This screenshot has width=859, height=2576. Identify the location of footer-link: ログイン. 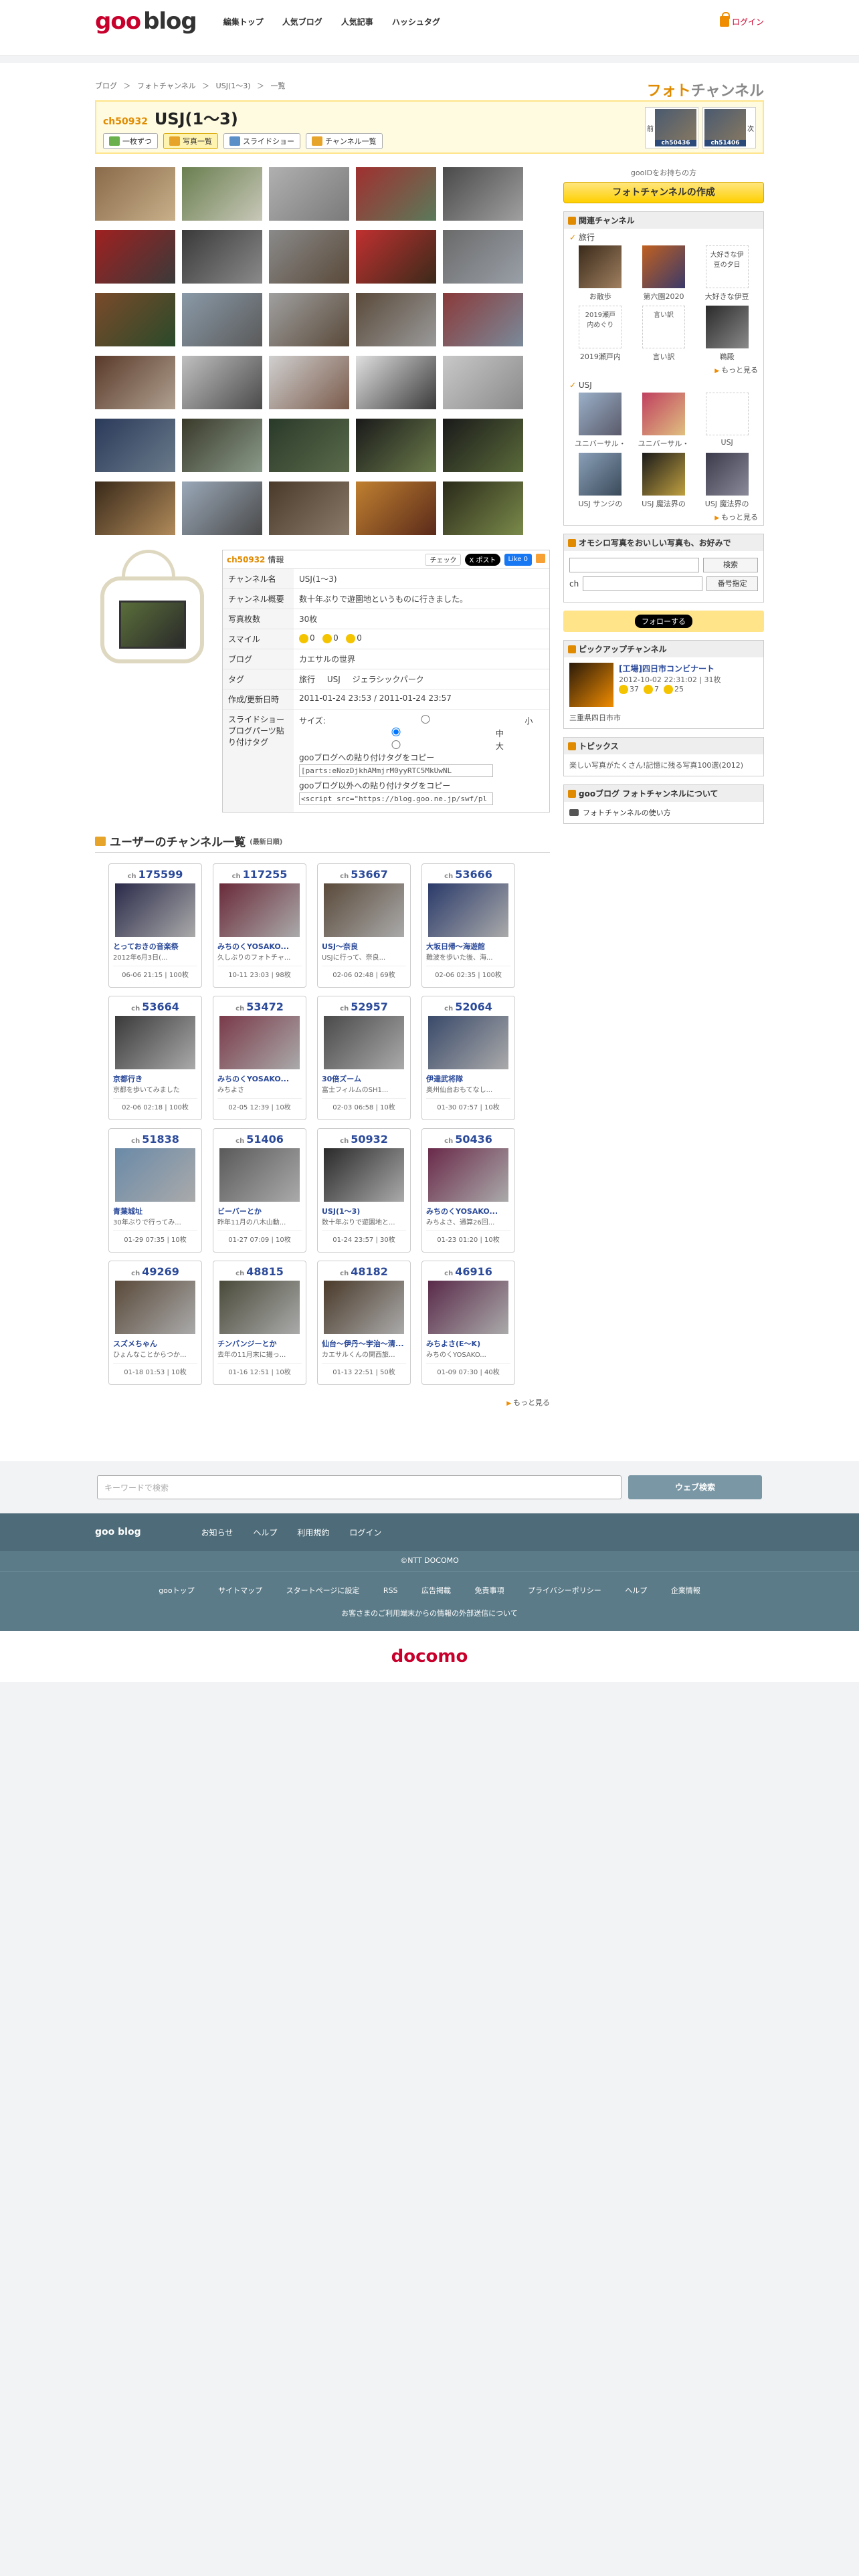
(365, 1533).